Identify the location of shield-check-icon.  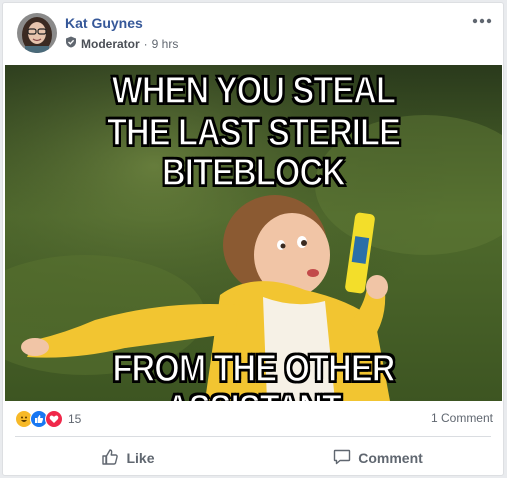
(71, 43).